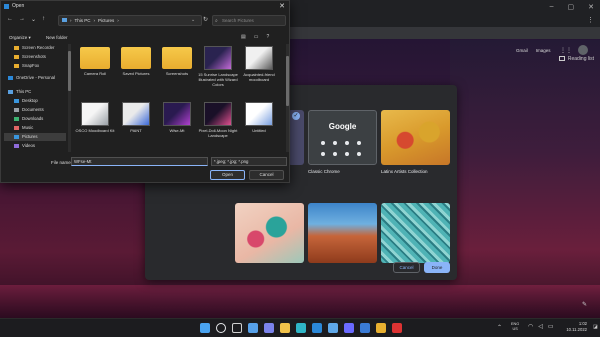  I want to click on organize-menu: Organize ▾, so click(20, 38).